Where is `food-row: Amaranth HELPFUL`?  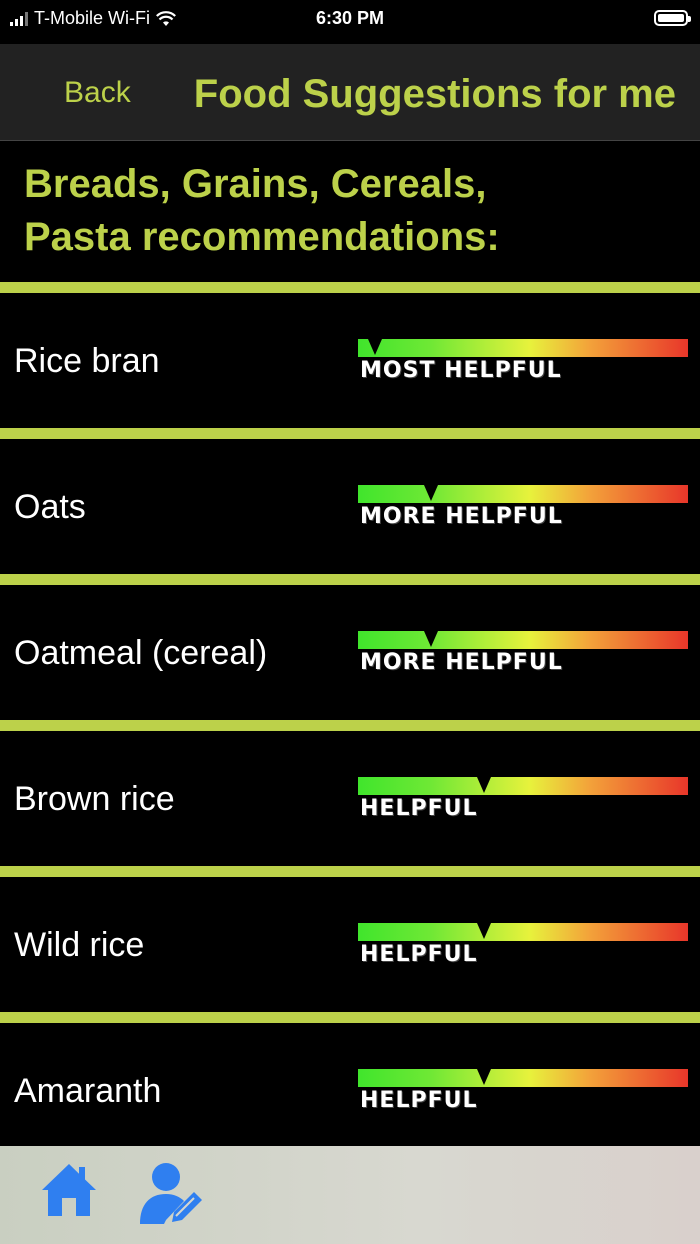 food-row: Amaranth HELPFUL is located at coordinates (350, 1085).